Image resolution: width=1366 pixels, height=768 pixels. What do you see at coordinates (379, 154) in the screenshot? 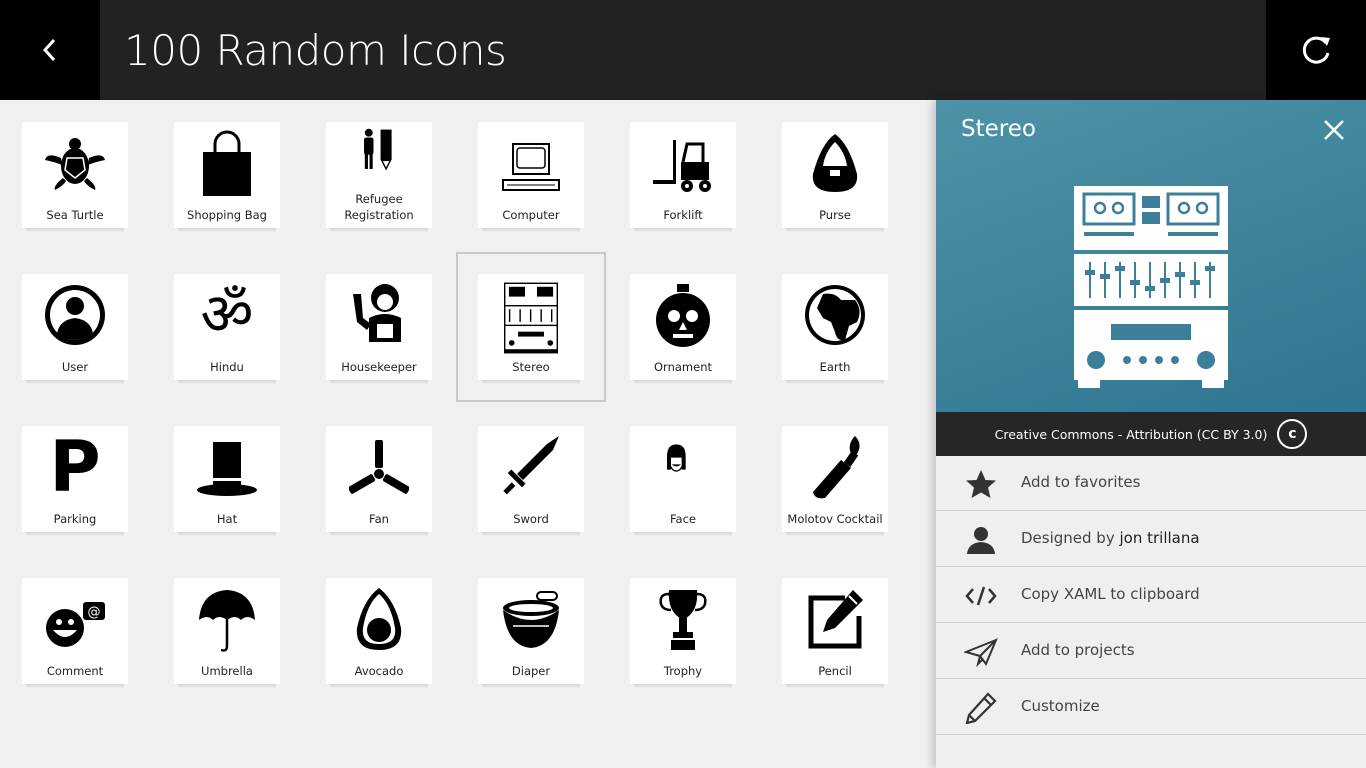
I see `refugee-registration-icon` at bounding box center [379, 154].